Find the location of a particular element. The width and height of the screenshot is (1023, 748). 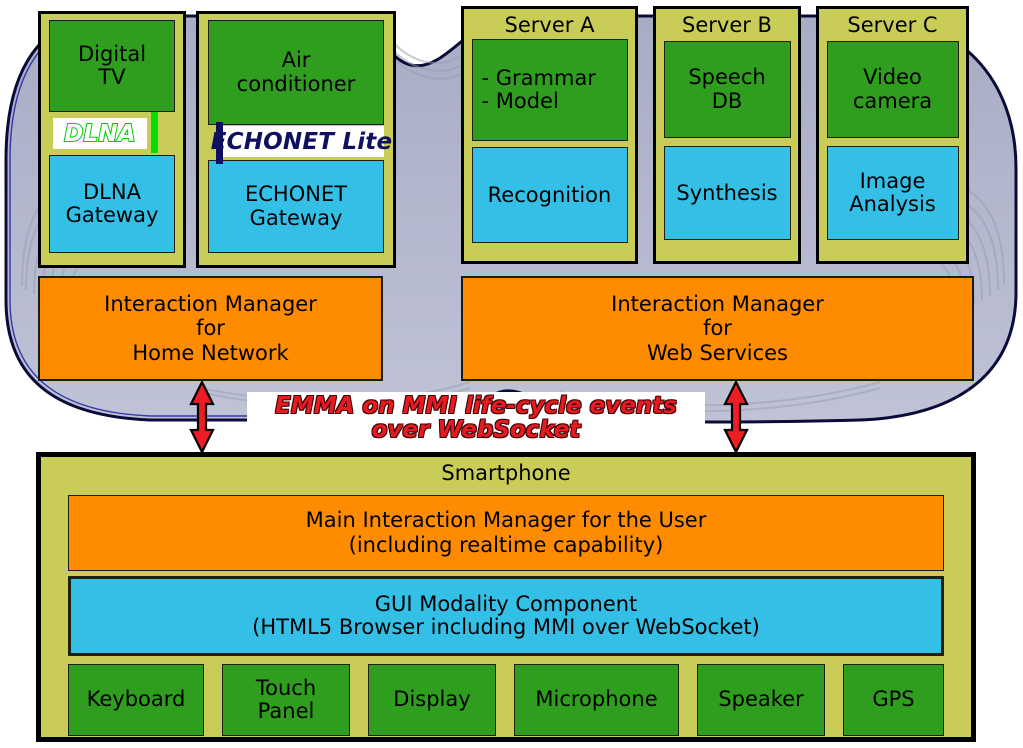

device-panel-digital-tv: Digital TV DLNA DLNA Gateway is located at coordinates (112, 139).